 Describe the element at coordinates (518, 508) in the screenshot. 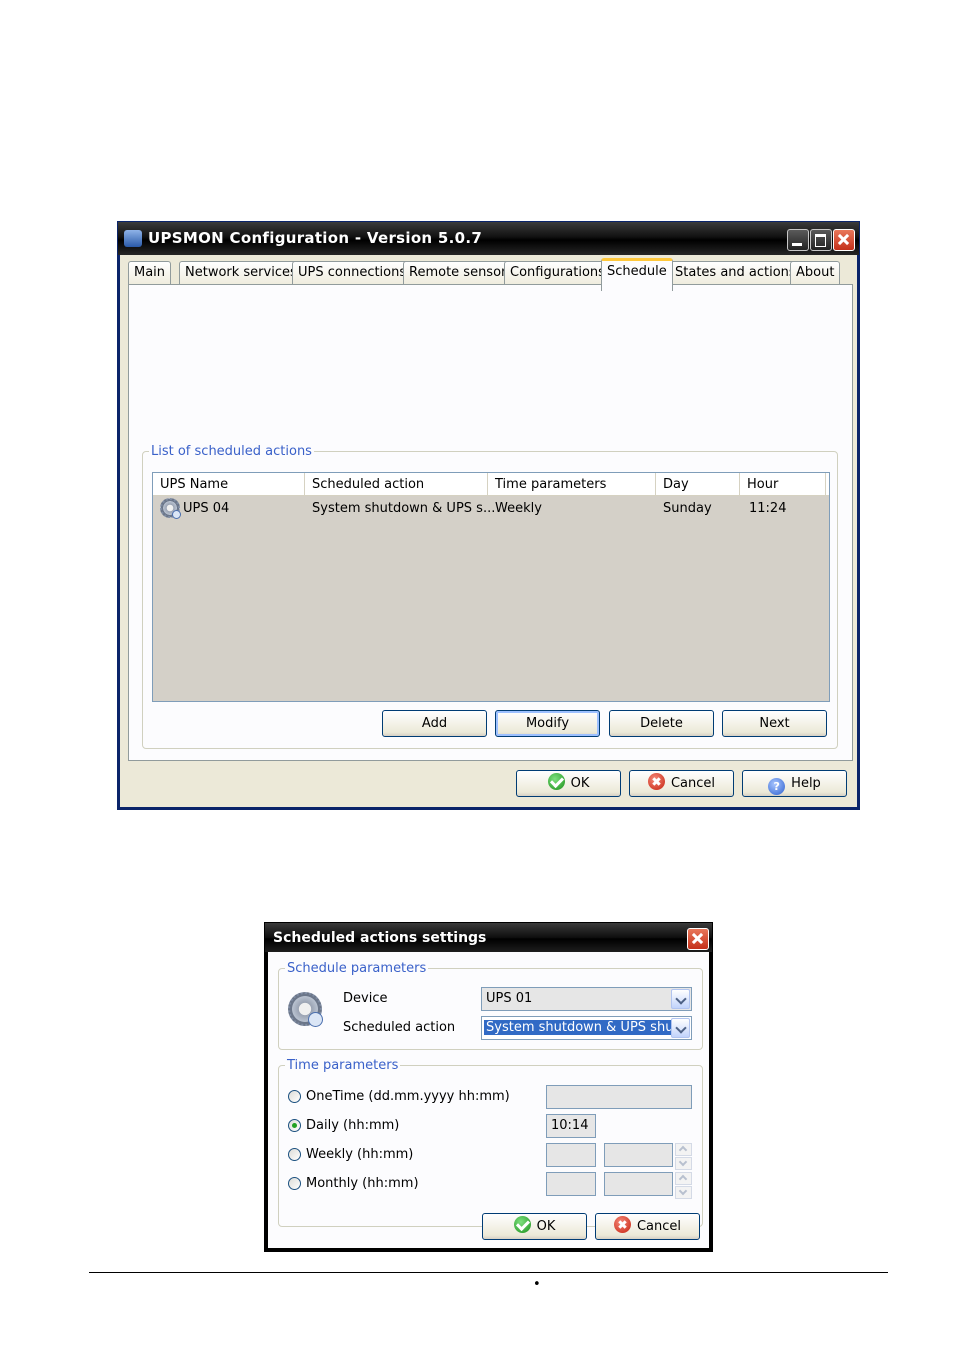

I see `cell-time-parameters: Weekly` at that location.